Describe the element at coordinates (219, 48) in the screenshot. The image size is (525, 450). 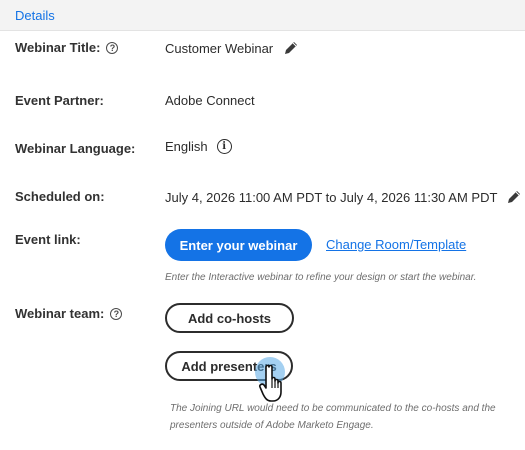
I see `webinar-title-value: Customer Webinar` at that location.